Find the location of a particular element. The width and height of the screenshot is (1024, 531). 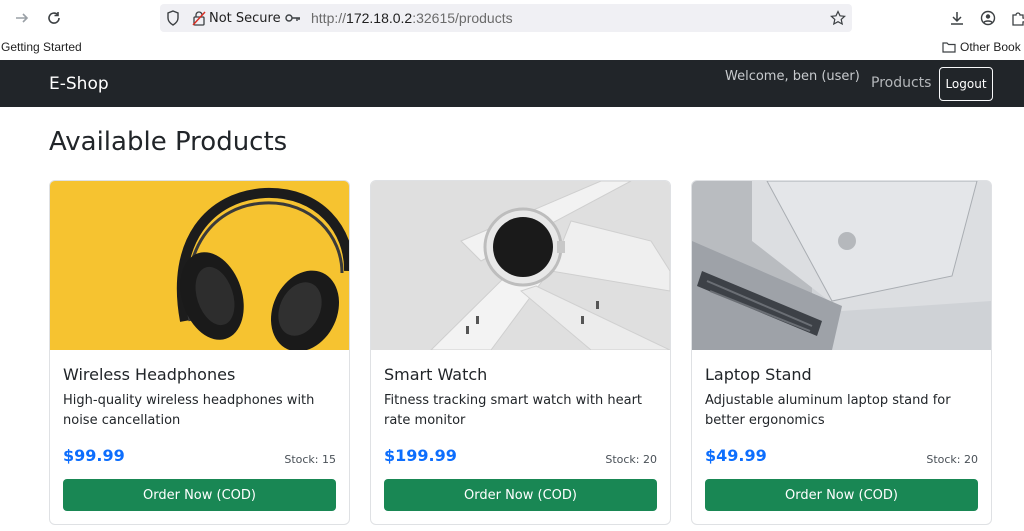

bookmark-other-bookmarks: Other Book is located at coordinates (981, 47).